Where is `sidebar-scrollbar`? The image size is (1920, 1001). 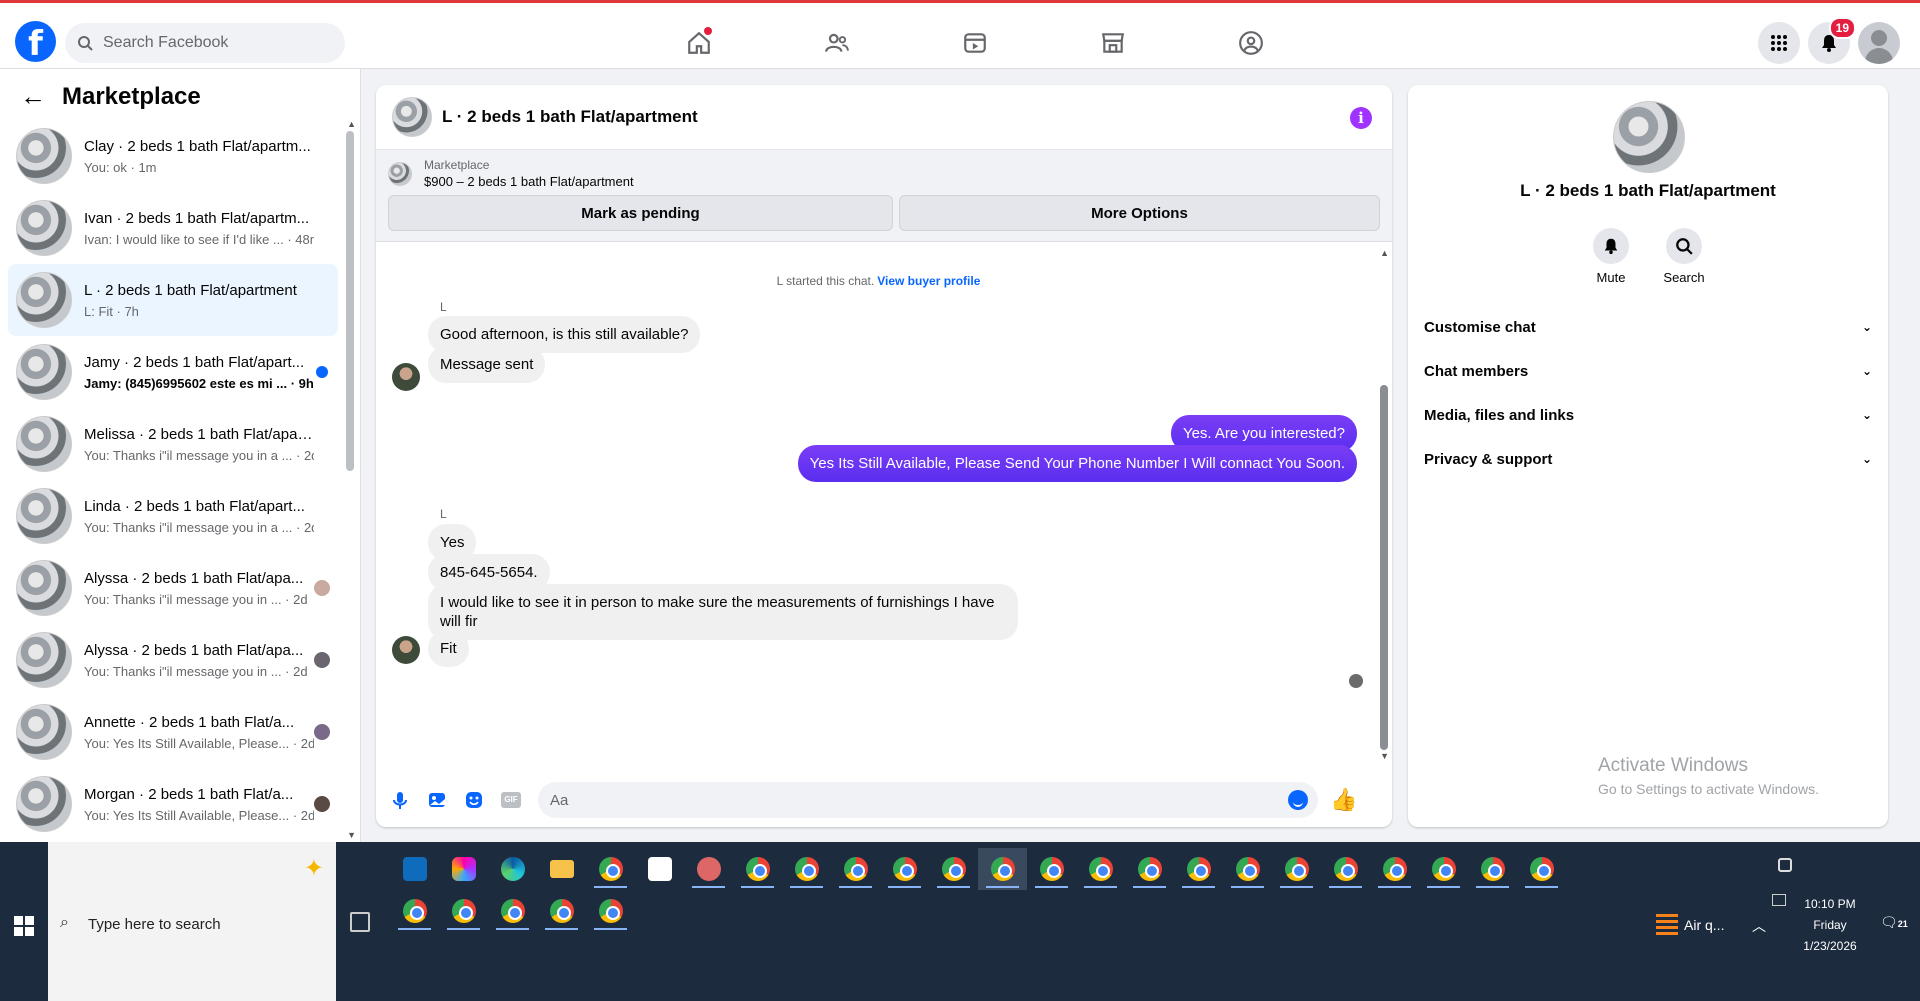
sidebar-scrollbar is located at coordinates (350, 301).